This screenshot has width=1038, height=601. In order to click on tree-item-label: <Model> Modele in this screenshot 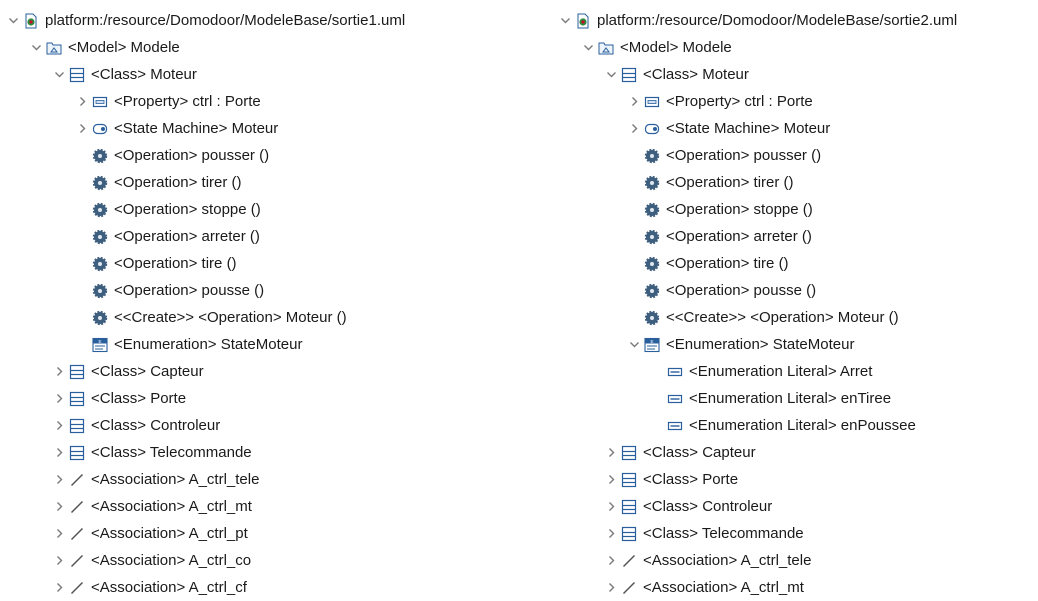, I will do `click(676, 47)`.